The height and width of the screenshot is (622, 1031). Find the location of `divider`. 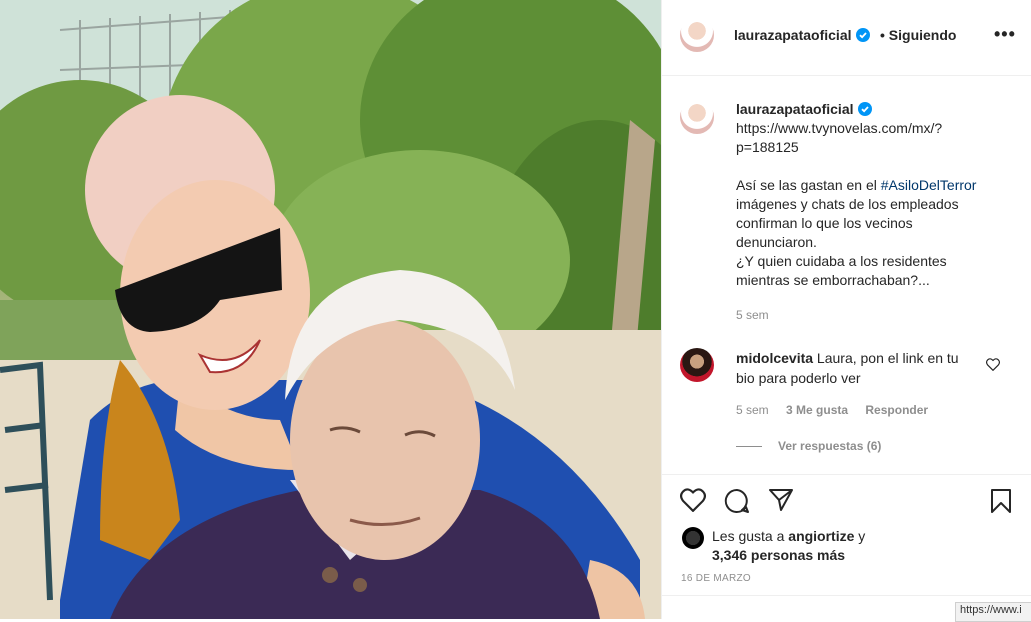

divider is located at coordinates (846, 595).